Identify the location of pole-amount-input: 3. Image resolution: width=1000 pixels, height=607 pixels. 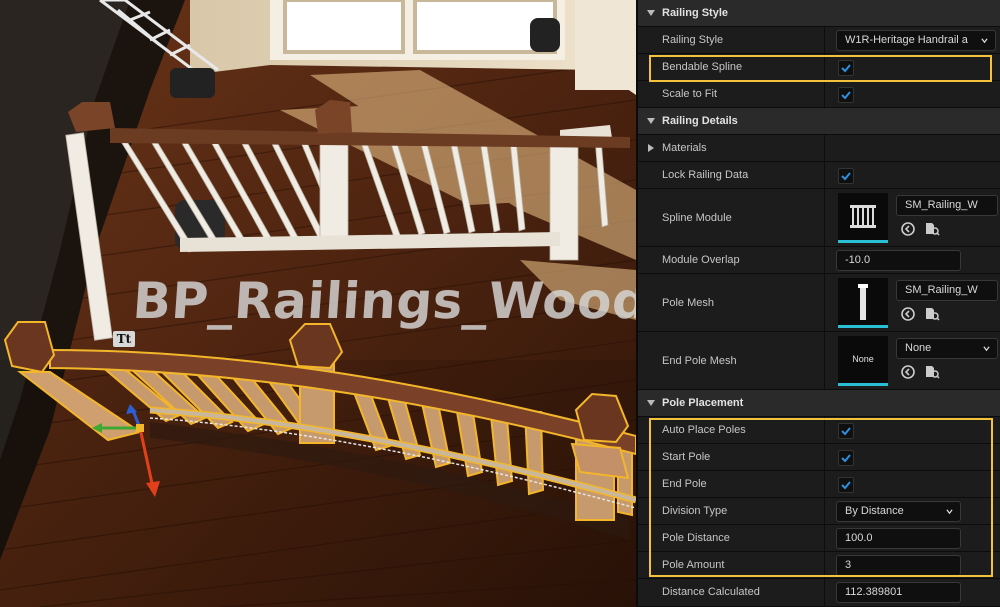
(898, 565).